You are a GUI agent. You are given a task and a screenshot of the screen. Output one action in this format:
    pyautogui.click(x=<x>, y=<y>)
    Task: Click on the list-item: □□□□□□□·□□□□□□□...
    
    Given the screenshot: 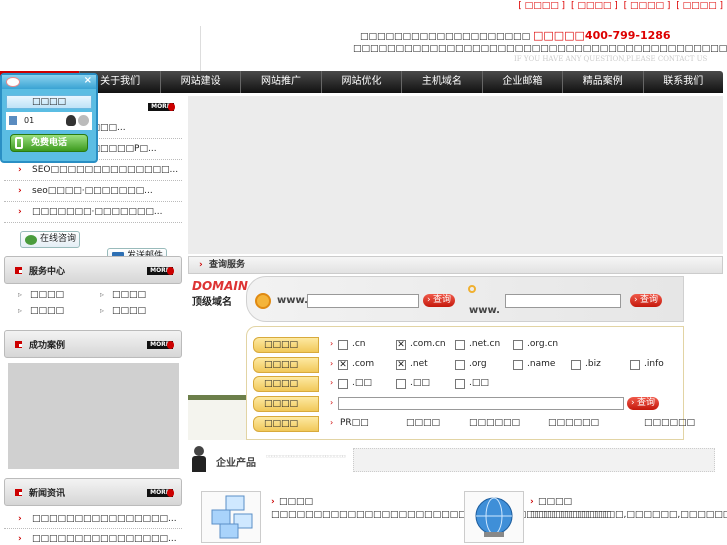 What is the action you would take?
    pyautogui.click(x=93, y=212)
    